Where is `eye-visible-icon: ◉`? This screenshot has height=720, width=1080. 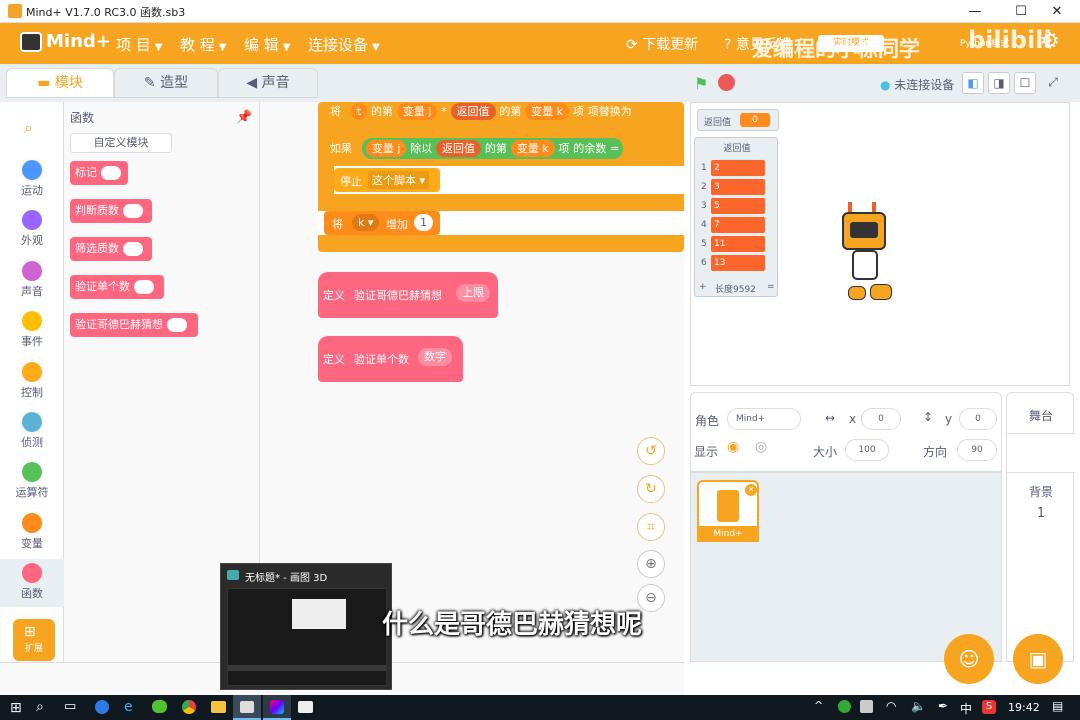
eye-visible-icon: ◉ is located at coordinates (733, 447).